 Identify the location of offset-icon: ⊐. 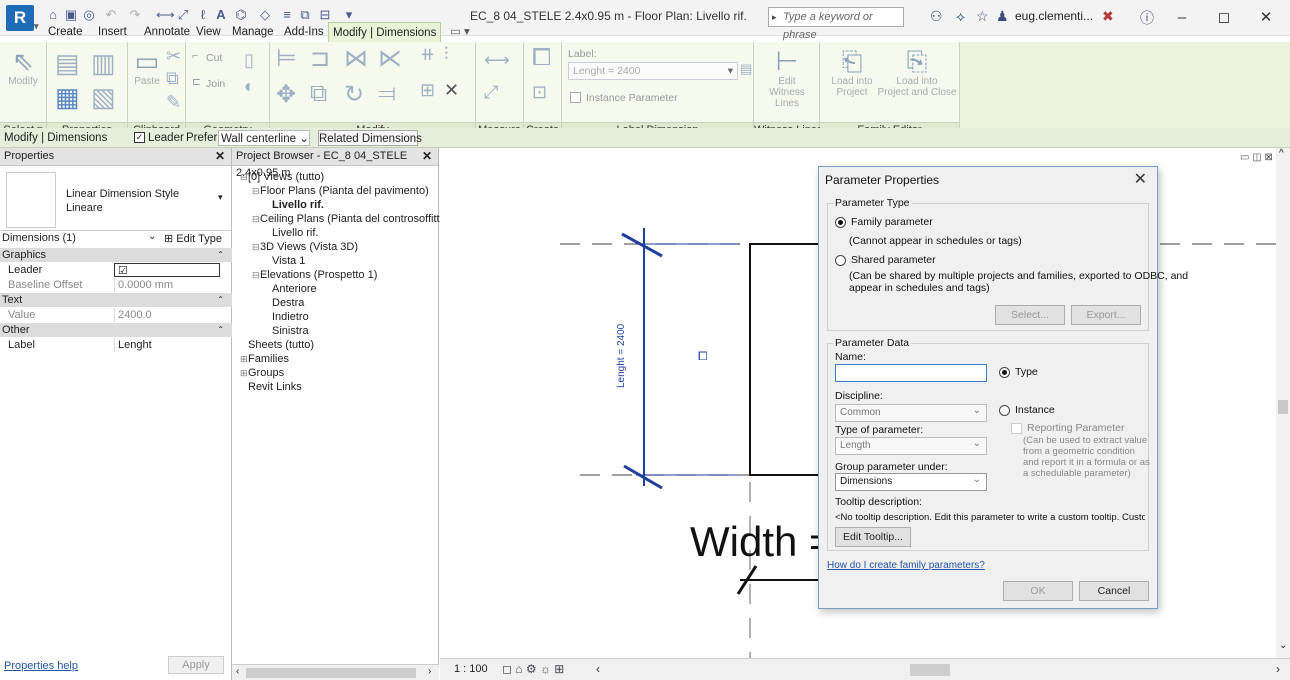
(320, 58).